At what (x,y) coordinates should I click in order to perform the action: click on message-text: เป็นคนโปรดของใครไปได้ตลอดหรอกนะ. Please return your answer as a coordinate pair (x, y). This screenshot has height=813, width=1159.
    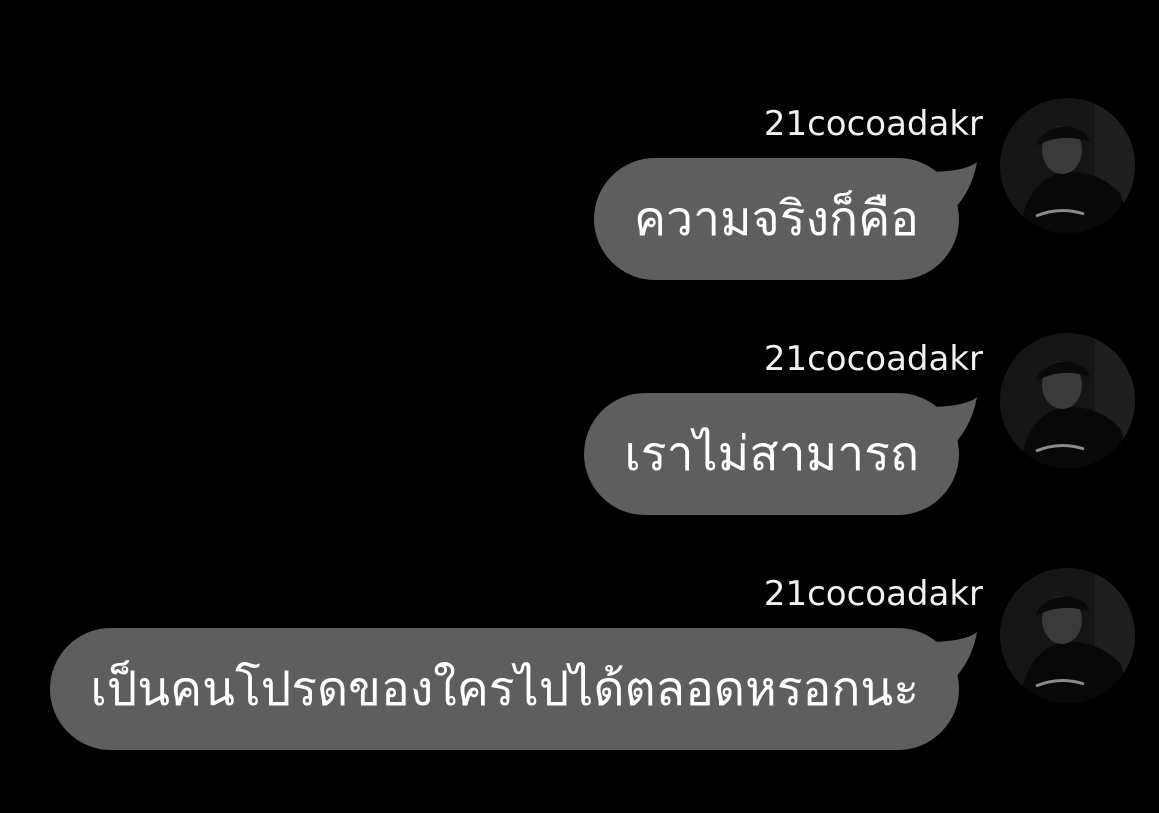
    Looking at the image, I should click on (504, 689).